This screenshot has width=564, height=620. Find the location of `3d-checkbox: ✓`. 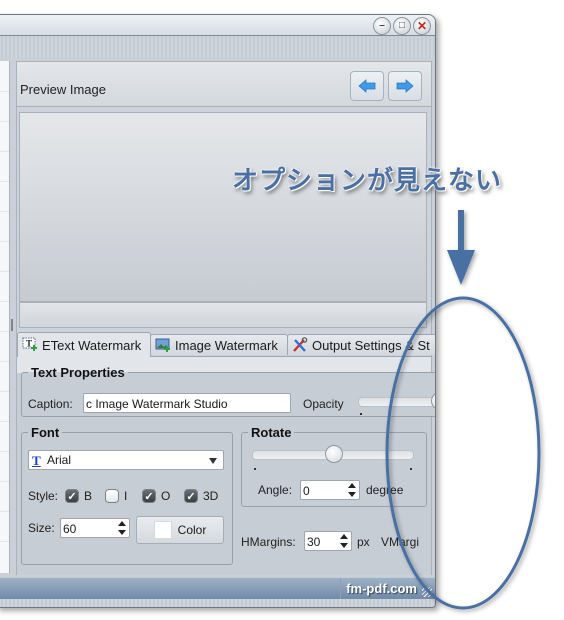

3d-checkbox: ✓ is located at coordinates (191, 496).